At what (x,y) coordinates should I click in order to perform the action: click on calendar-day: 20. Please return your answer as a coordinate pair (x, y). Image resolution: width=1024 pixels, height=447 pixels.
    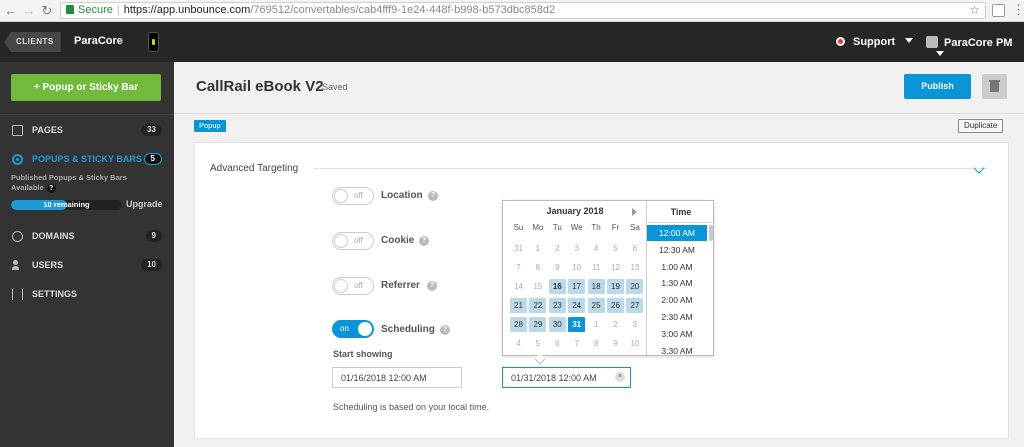
    Looking at the image, I should click on (635, 286).